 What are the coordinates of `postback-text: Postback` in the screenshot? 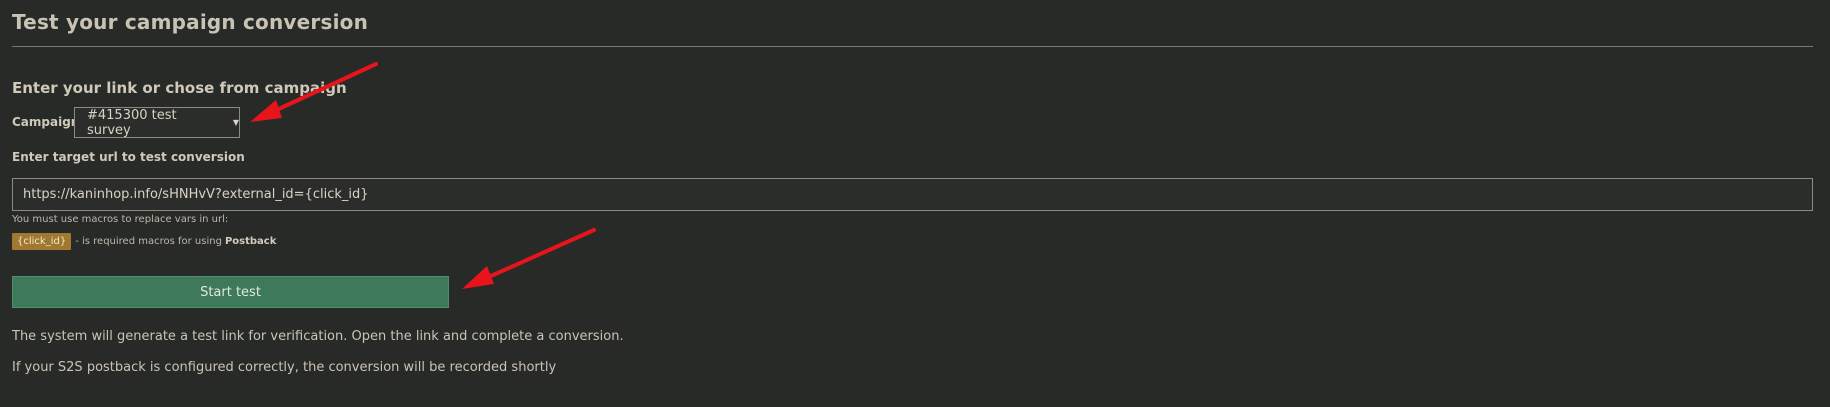 It's located at (250, 241).